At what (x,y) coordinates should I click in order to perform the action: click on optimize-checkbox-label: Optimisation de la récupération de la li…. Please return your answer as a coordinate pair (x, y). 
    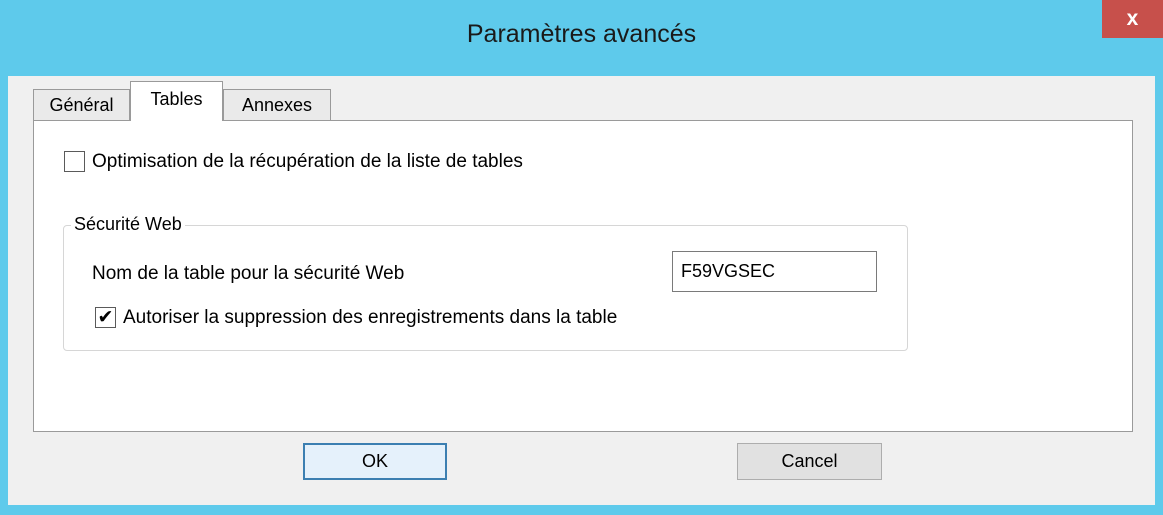
    Looking at the image, I should click on (307, 162).